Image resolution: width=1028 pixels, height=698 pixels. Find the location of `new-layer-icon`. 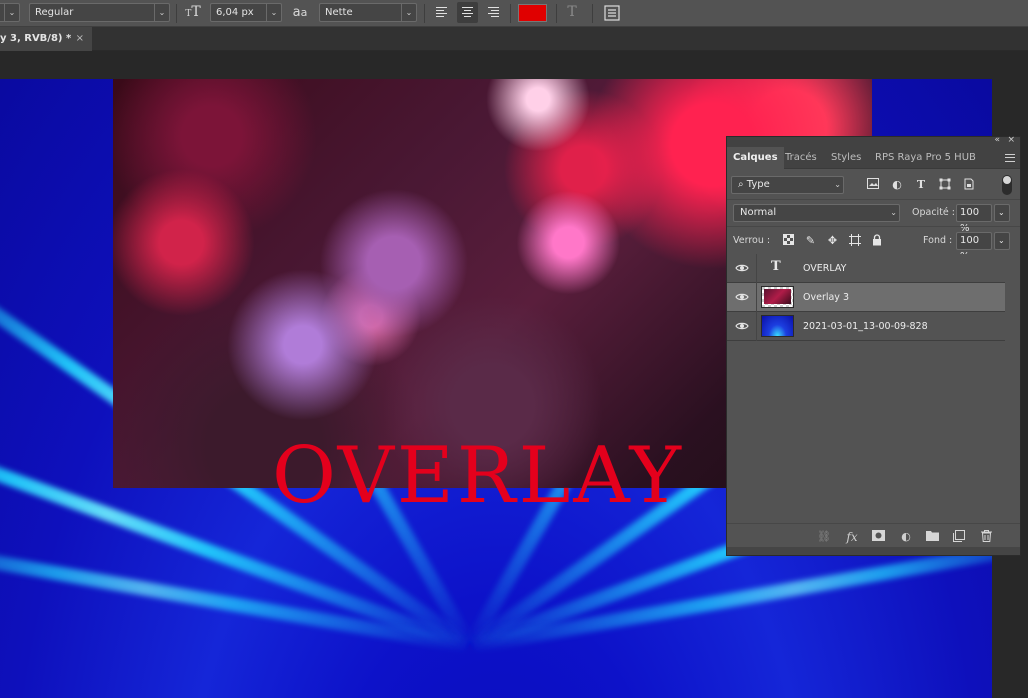

new-layer-icon is located at coordinates (959, 537).